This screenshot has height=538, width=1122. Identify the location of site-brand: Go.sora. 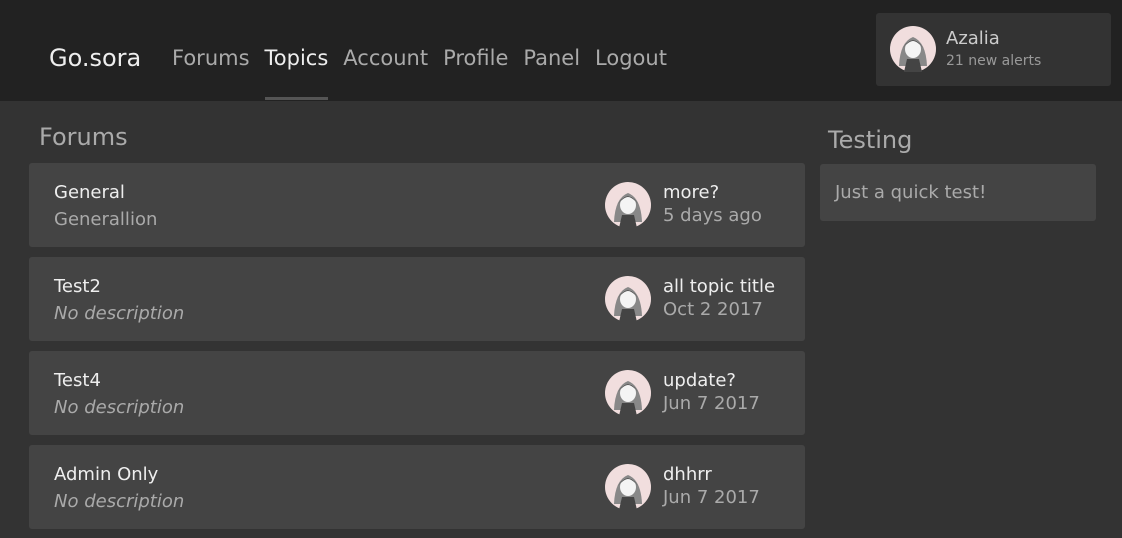
(95, 58).